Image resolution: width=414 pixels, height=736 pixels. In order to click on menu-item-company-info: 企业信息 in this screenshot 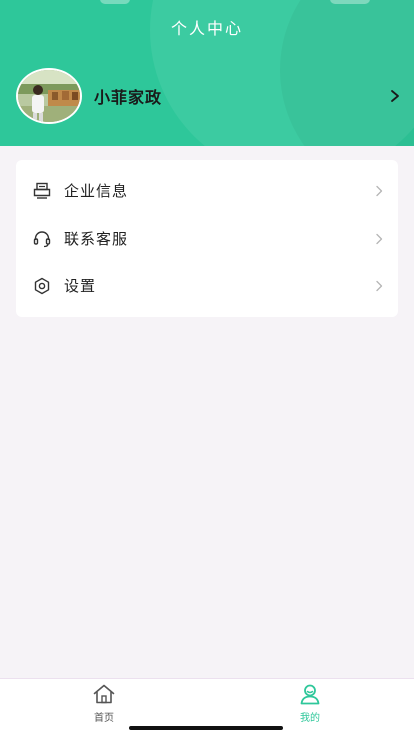, I will do `click(207, 190)`.